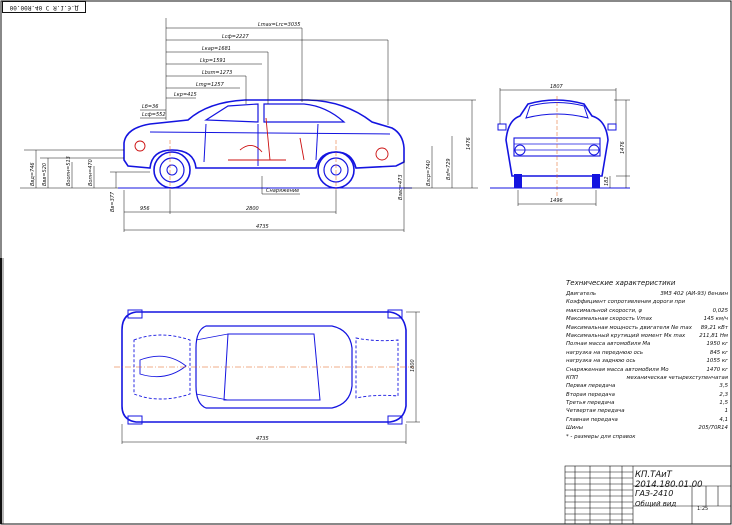 The image size is (732, 525). What do you see at coordinates (607, 181) in the screenshot?
I see `front-clearance: 182` at bounding box center [607, 181].